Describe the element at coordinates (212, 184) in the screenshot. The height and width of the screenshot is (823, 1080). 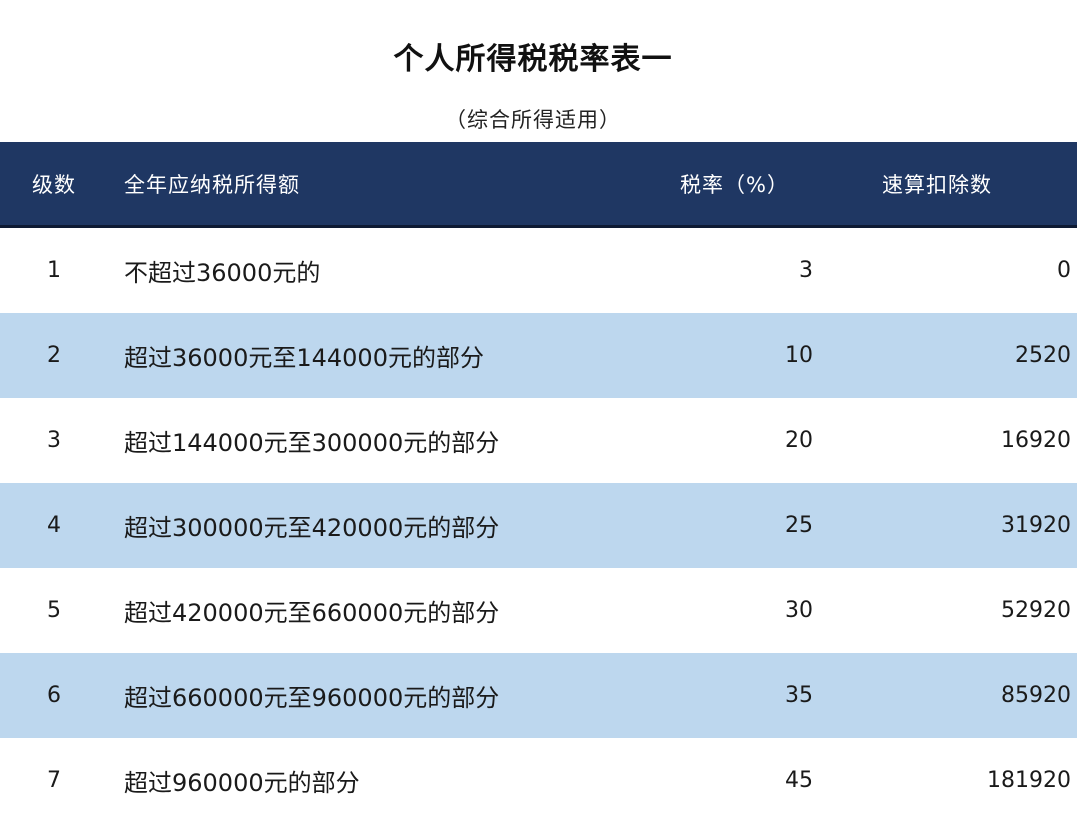
I see `header-range: 全年应纳税所得额` at that location.